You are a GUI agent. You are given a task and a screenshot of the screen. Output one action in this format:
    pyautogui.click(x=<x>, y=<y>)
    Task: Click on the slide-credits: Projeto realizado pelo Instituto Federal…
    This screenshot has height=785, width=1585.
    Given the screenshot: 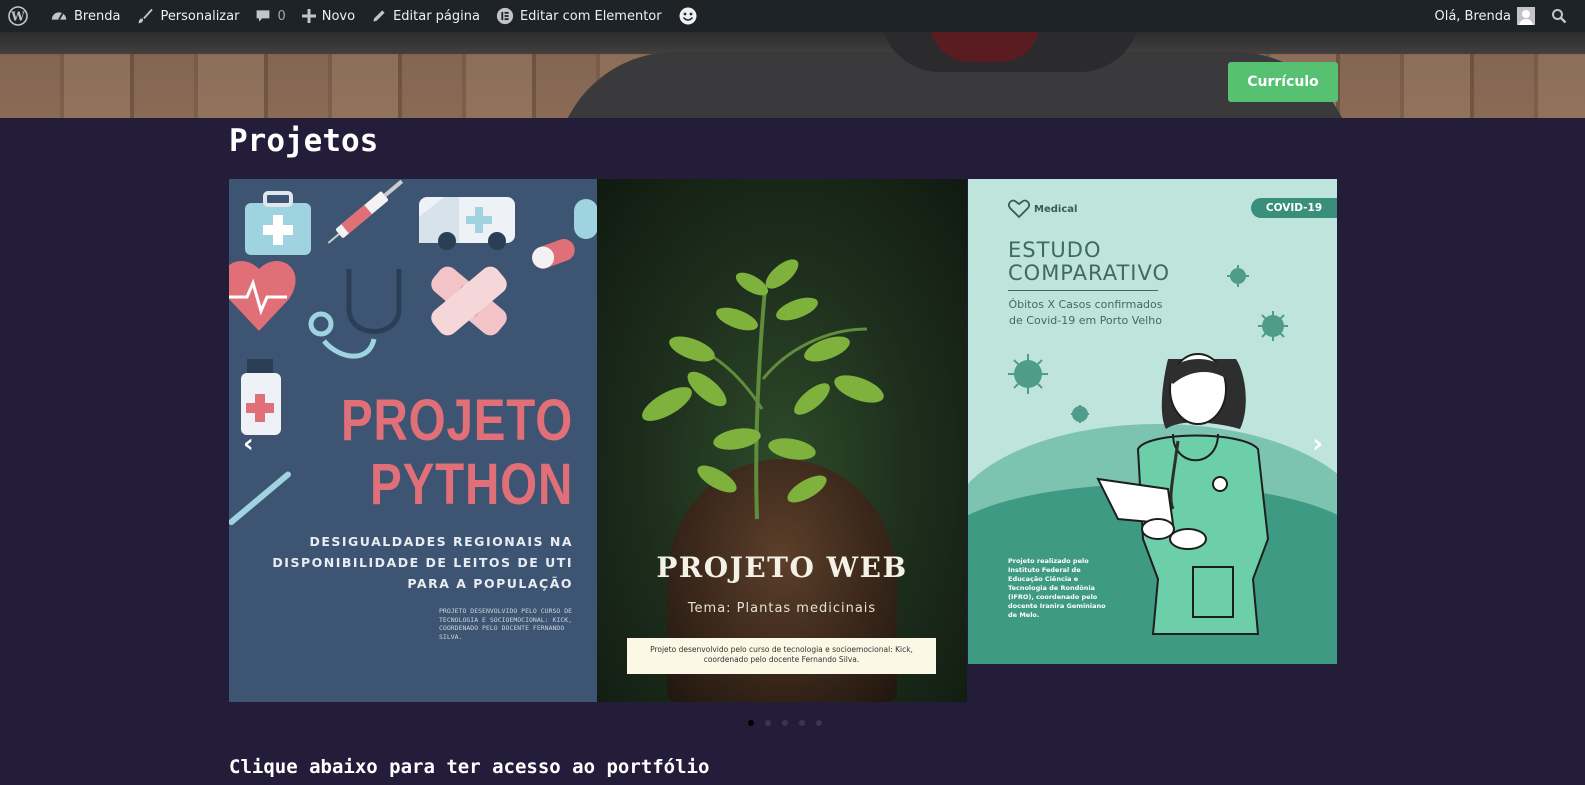 What is the action you would take?
    pyautogui.click(x=1057, y=588)
    